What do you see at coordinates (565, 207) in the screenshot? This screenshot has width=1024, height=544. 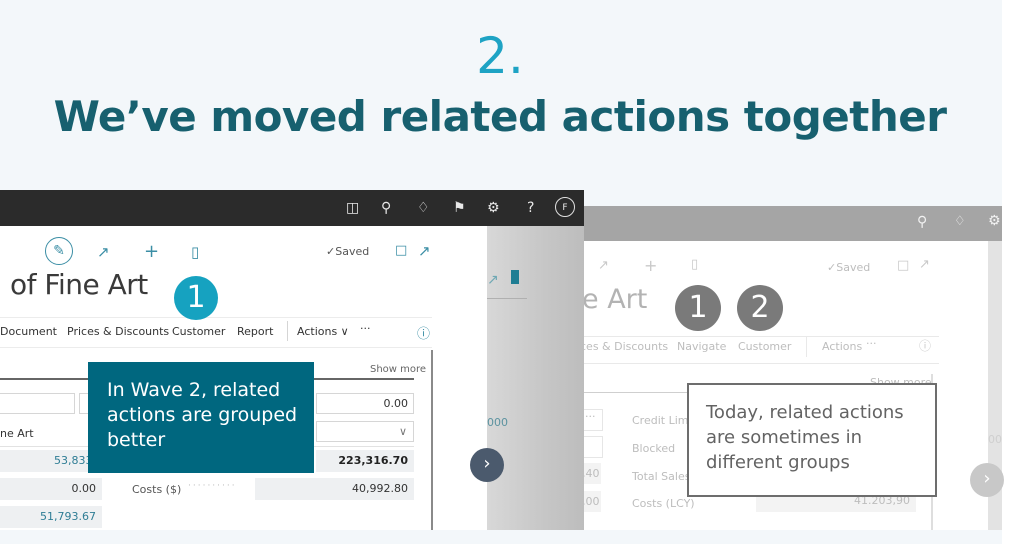 I see `avatar: F` at bounding box center [565, 207].